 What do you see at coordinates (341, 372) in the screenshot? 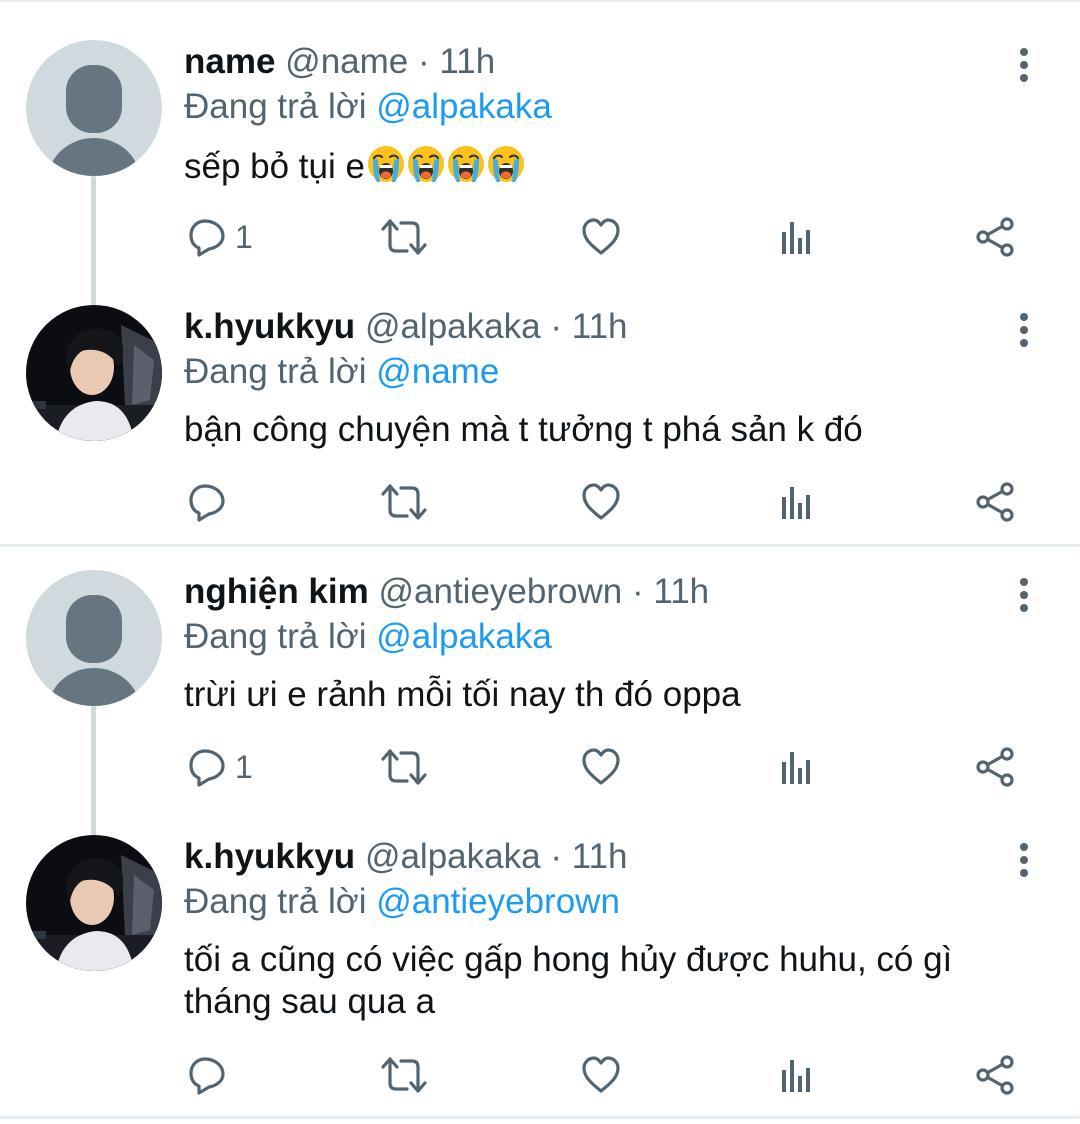
I see `replying-to: Đang trả lời @name` at bounding box center [341, 372].